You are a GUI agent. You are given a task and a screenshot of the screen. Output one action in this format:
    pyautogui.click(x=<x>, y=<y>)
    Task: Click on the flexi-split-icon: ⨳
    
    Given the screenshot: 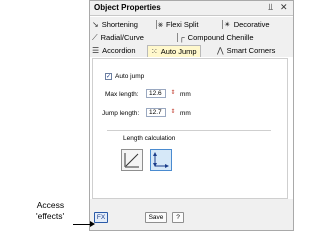 What is the action you would take?
    pyautogui.click(x=160, y=24)
    